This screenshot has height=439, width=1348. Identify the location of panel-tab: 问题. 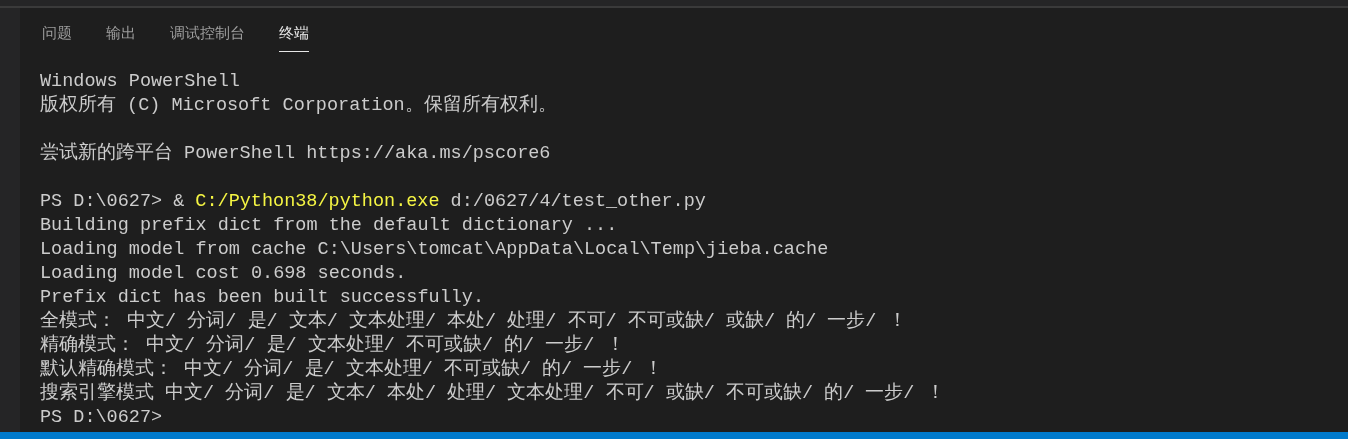
(57, 38).